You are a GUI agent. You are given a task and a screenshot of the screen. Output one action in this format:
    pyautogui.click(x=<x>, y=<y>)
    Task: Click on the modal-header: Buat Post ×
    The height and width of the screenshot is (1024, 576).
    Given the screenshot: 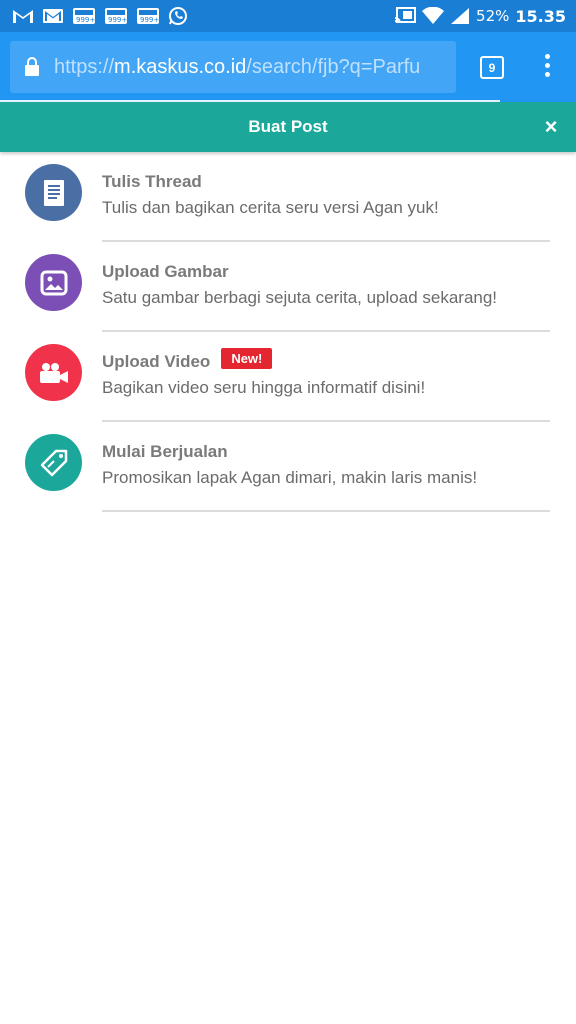 What is the action you would take?
    pyautogui.click(x=288, y=127)
    